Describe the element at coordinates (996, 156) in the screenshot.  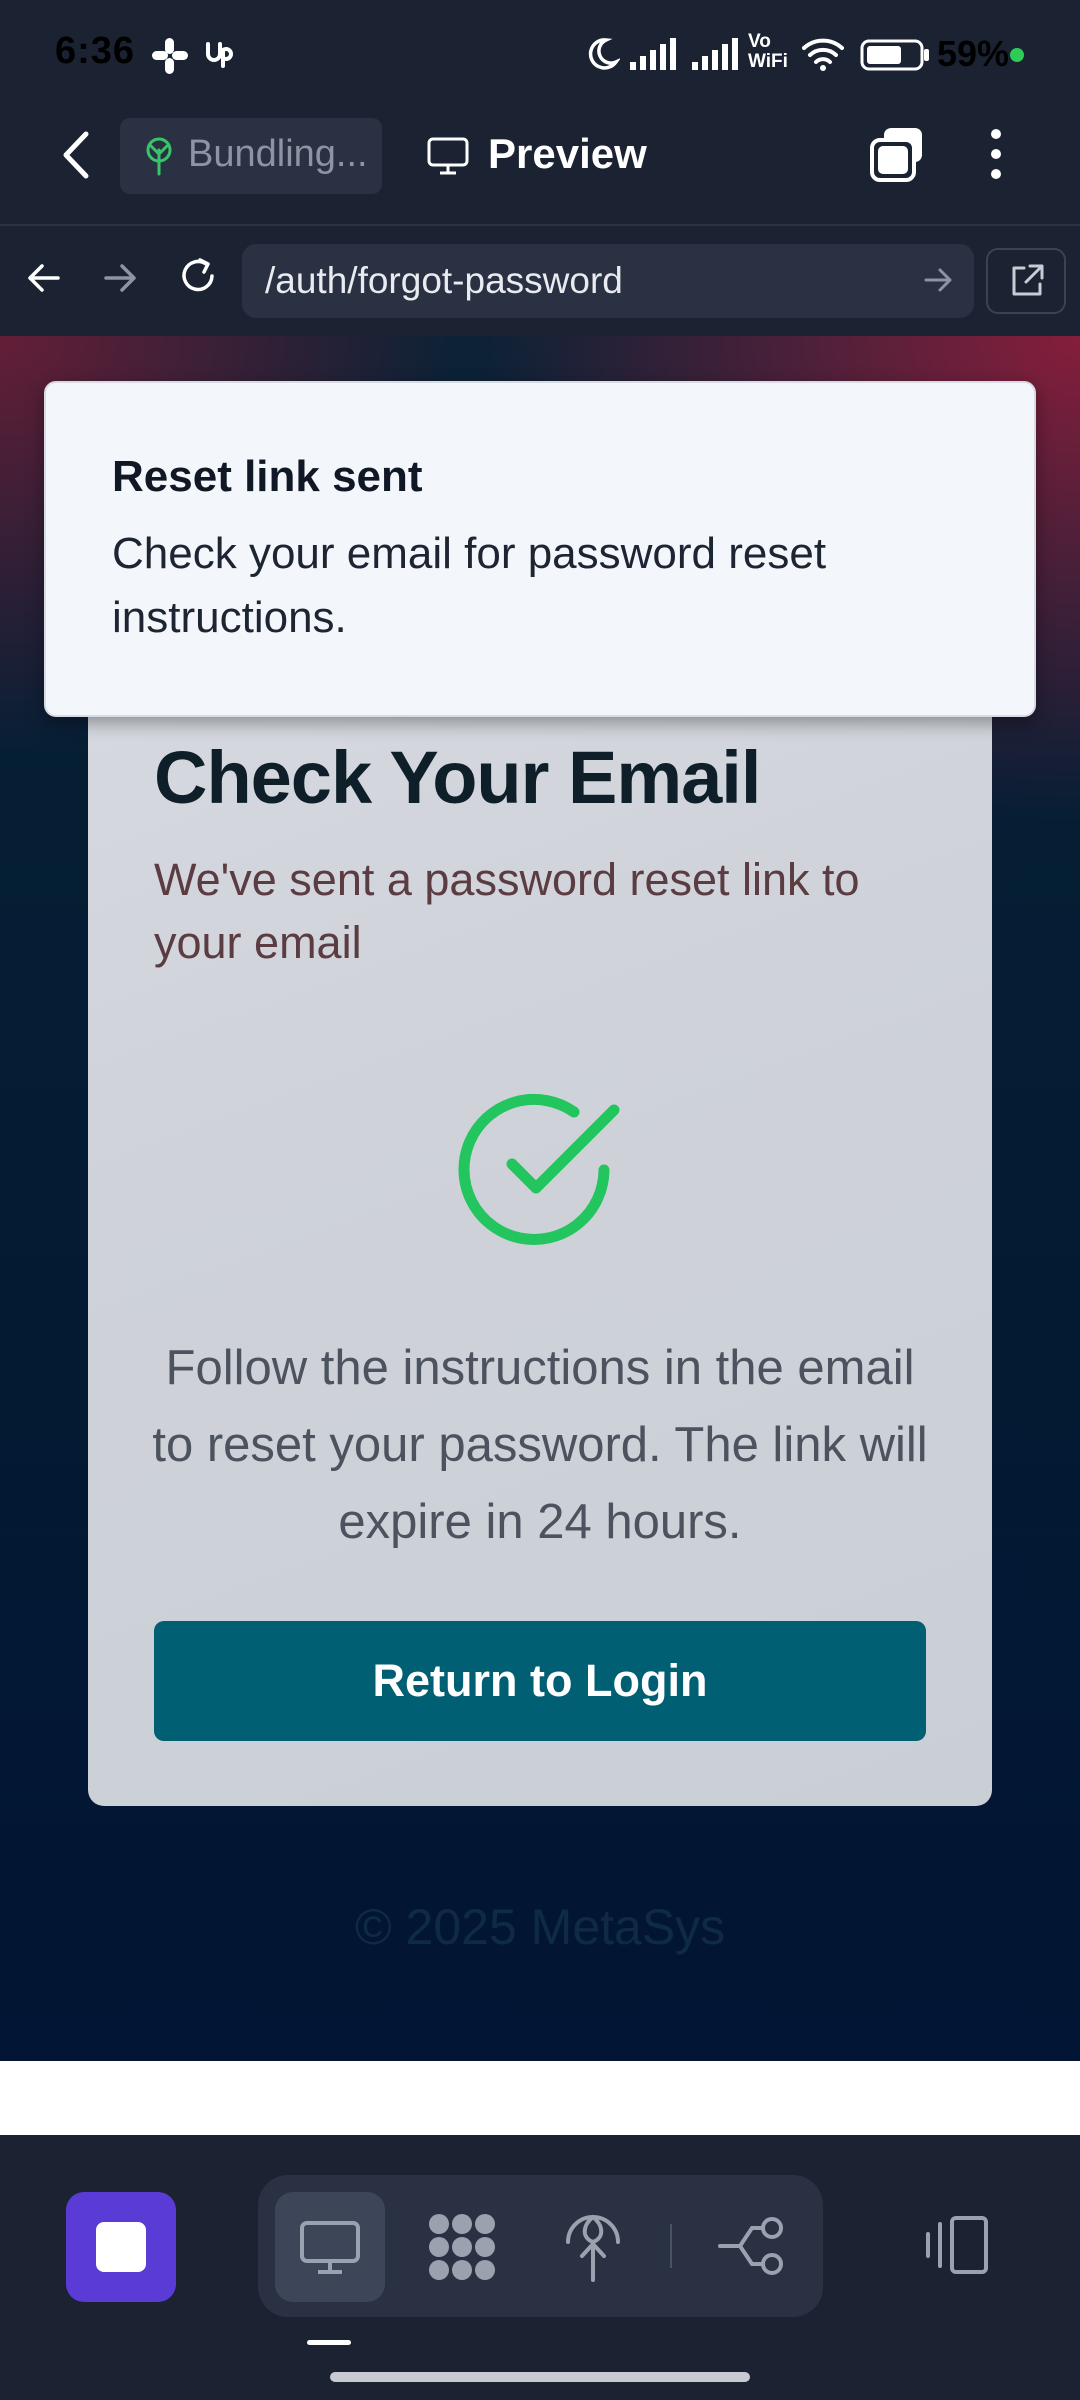
I see `more-options-icon` at that location.